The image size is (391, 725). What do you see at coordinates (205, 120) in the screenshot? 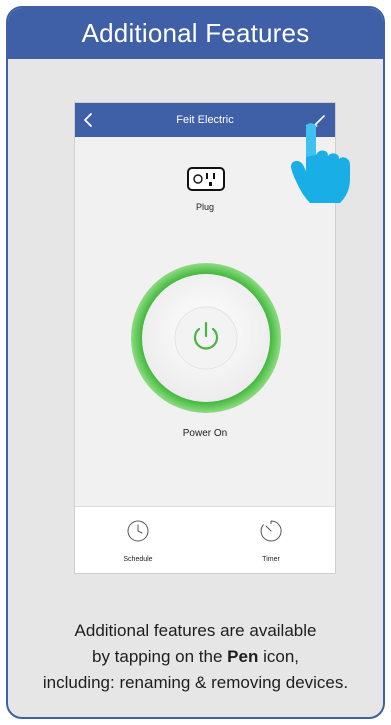
I see `nav-title: Feit Electric` at bounding box center [205, 120].